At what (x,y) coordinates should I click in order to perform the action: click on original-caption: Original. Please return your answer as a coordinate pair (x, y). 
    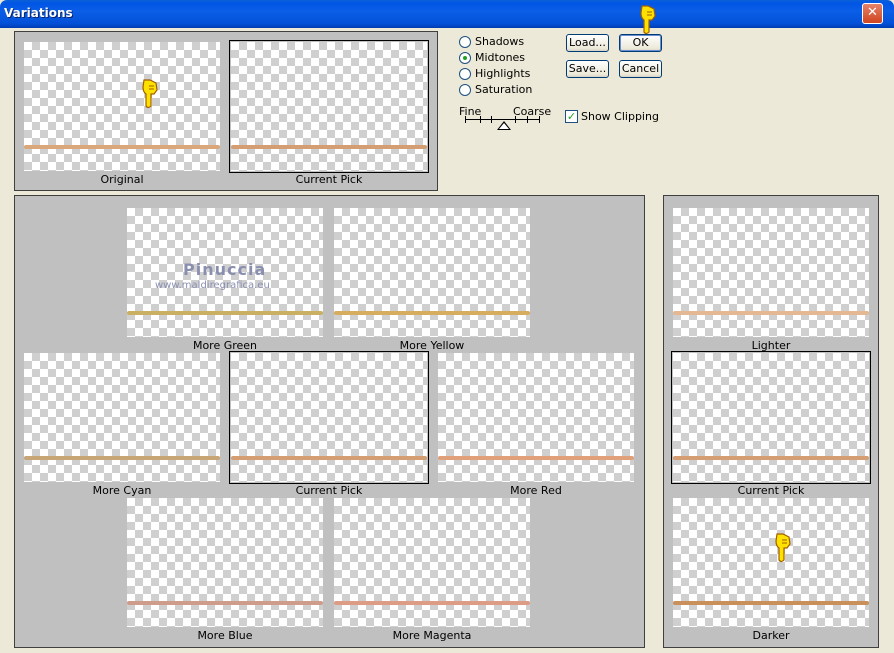
    Looking at the image, I should click on (122, 179).